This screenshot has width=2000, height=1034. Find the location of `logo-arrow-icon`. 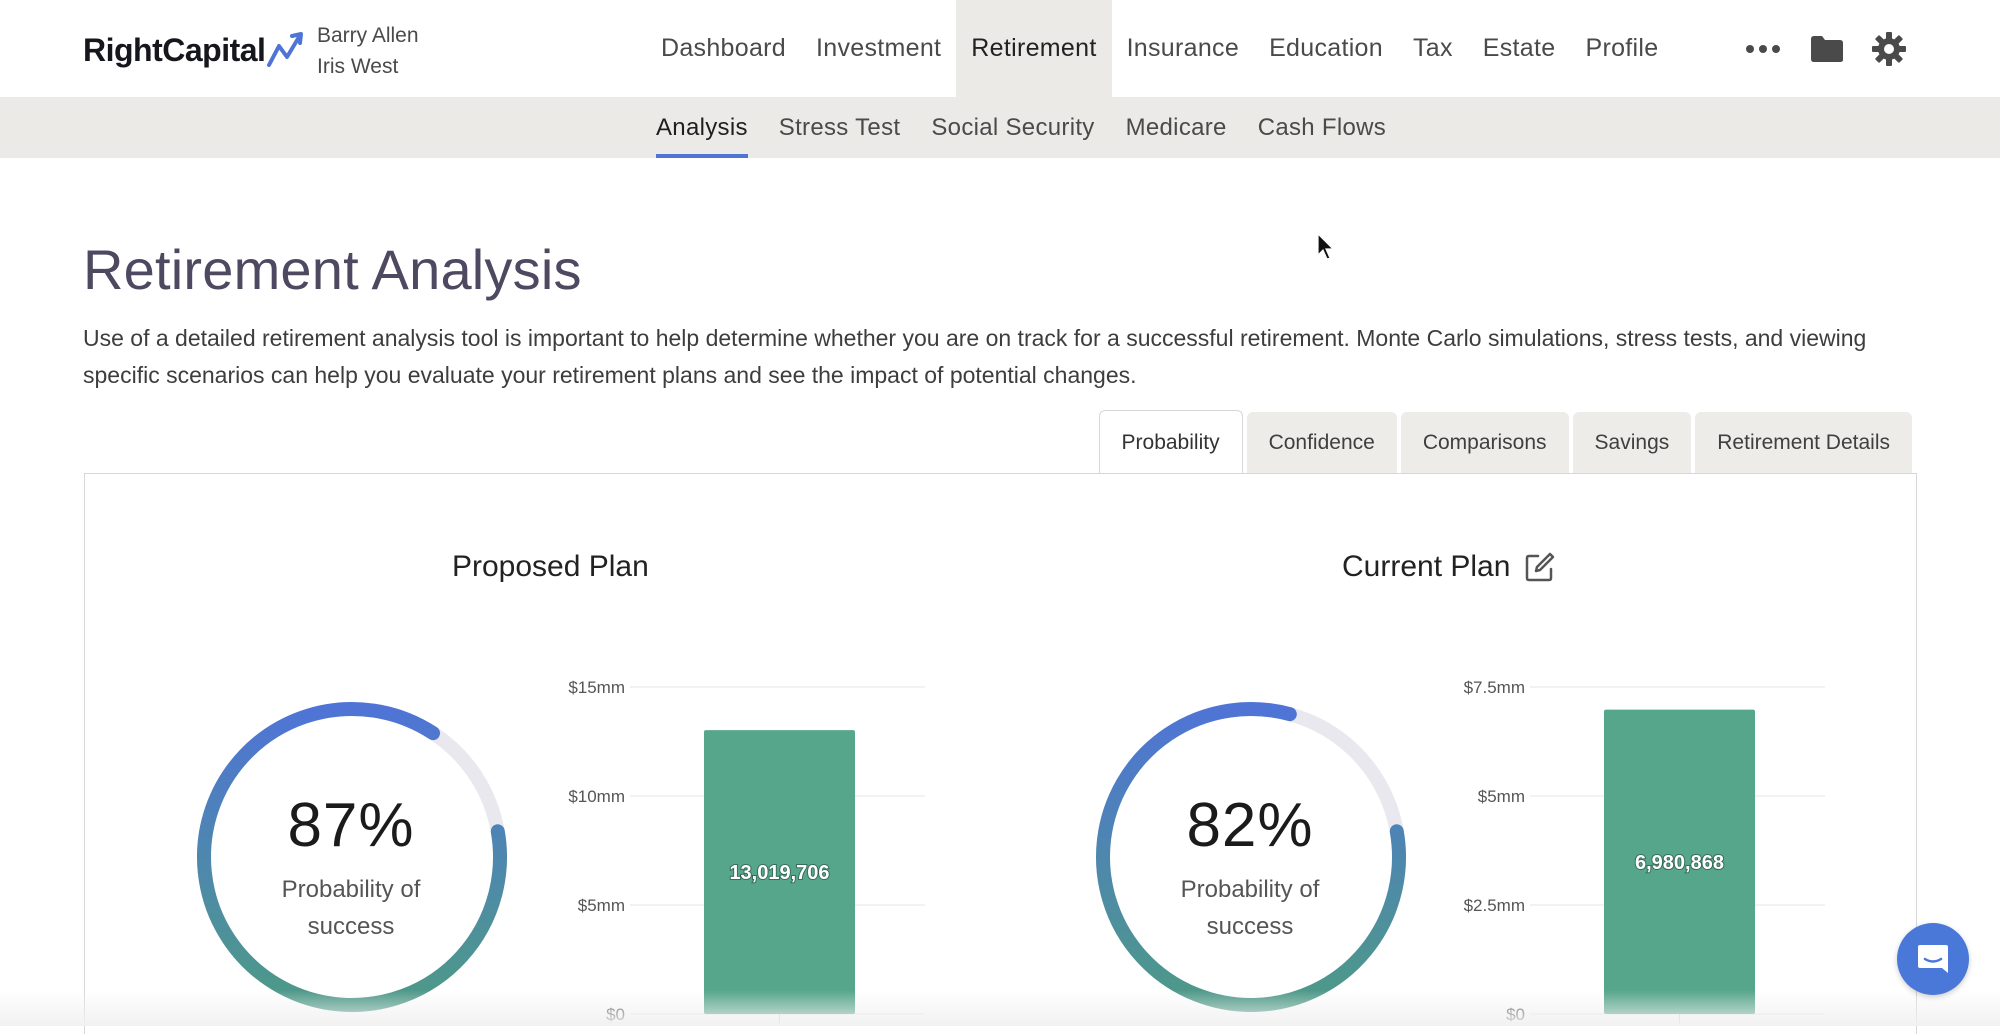

logo-arrow-icon is located at coordinates (285, 49).